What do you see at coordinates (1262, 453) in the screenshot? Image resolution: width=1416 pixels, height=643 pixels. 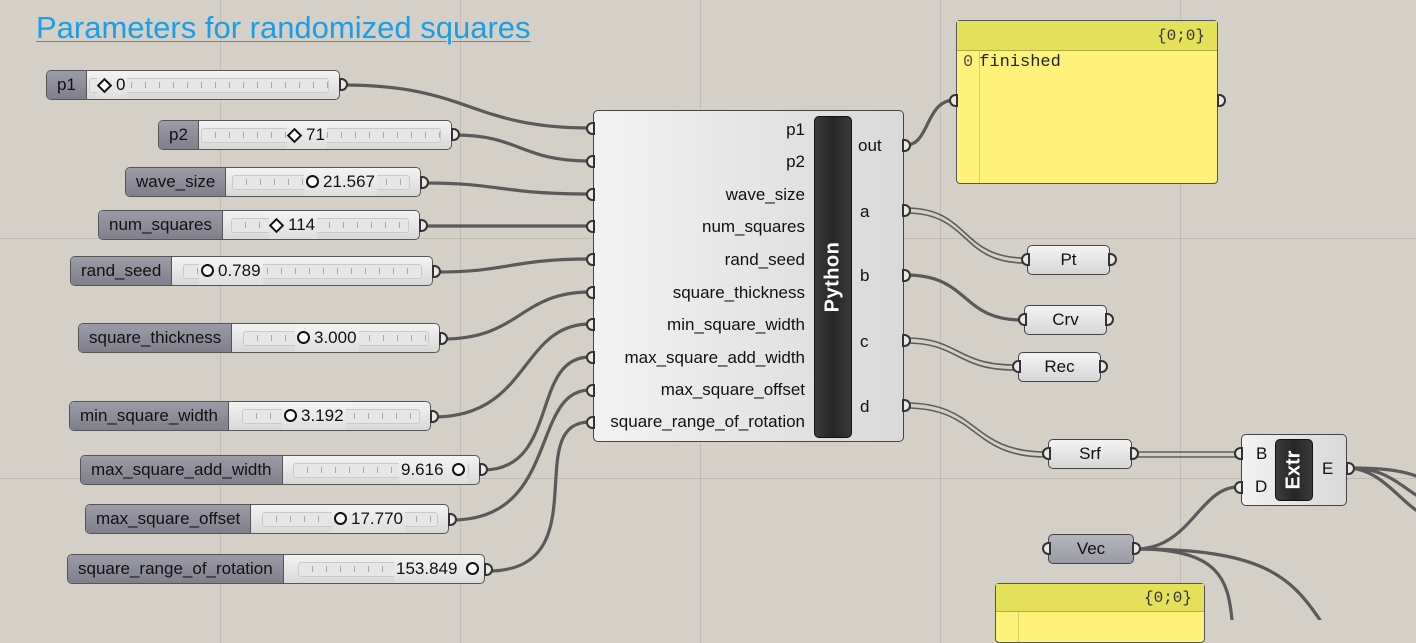 I see `input-b: B` at bounding box center [1262, 453].